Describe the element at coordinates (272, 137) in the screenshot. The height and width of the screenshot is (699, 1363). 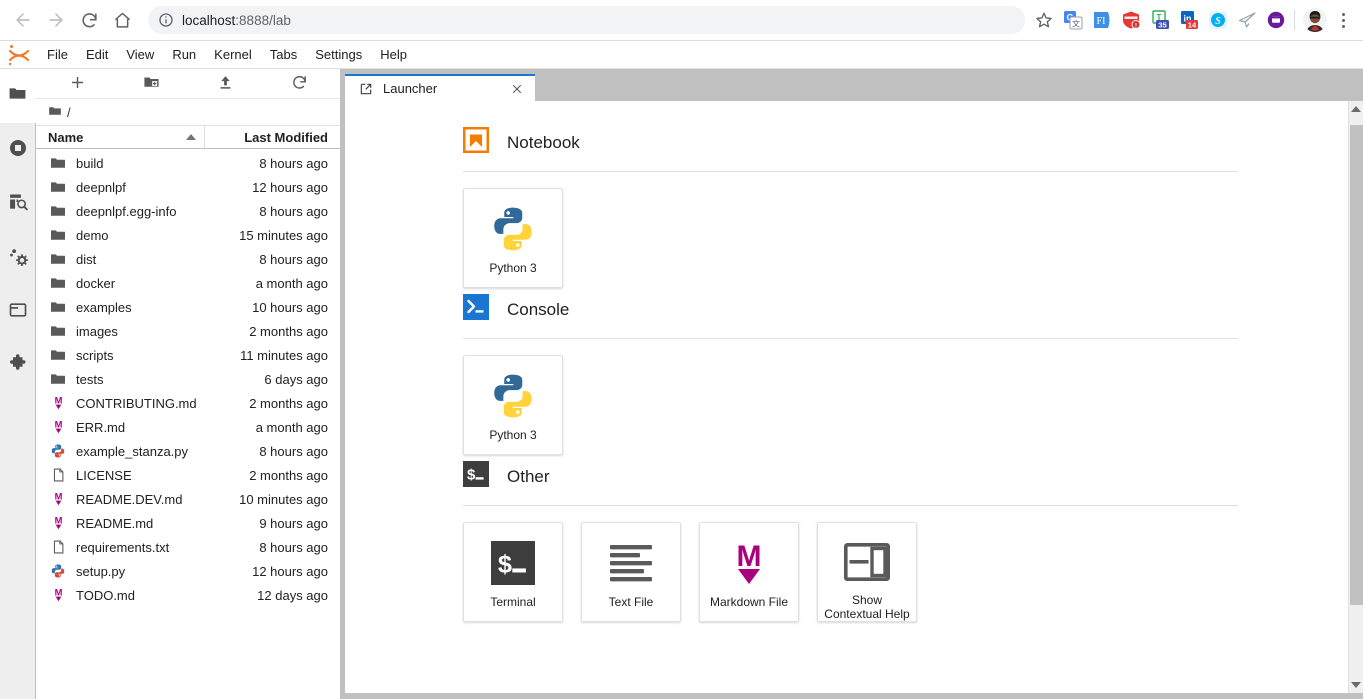
I see `column-header-last-modified: Last Modified` at that location.